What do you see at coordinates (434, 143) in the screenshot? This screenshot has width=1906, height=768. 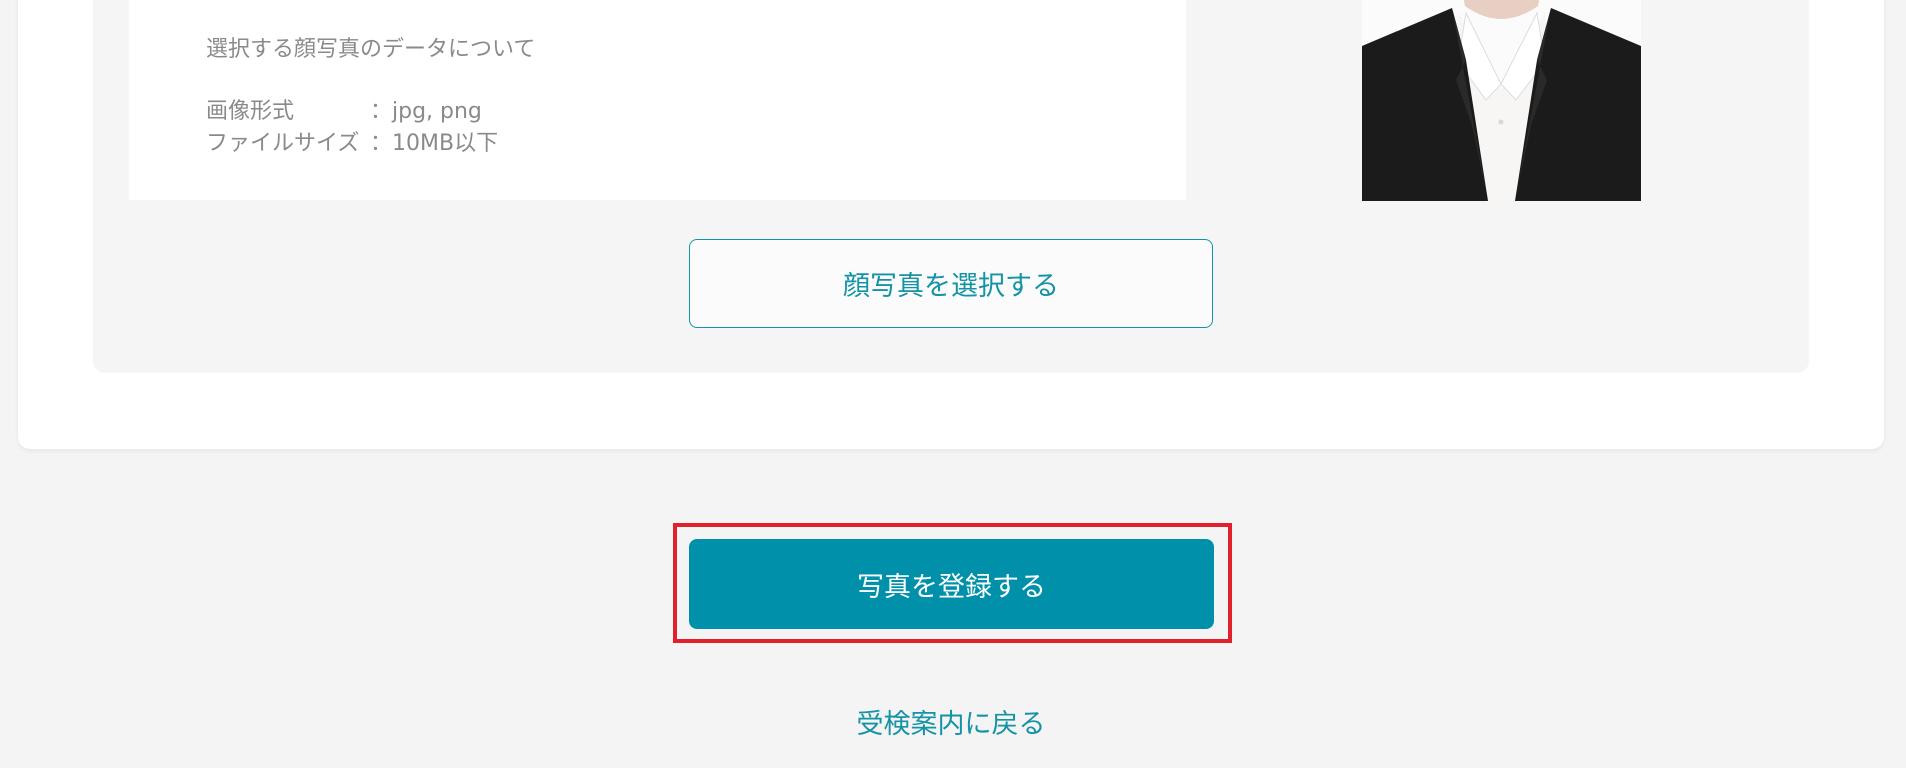 I see `file-size-value: ：10MB以下` at bounding box center [434, 143].